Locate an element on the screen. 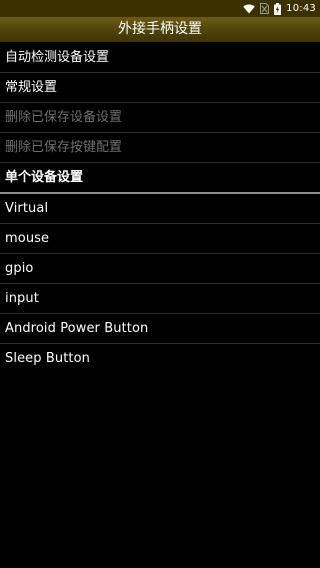  status-icons: 10:43 is located at coordinates (279, 8).